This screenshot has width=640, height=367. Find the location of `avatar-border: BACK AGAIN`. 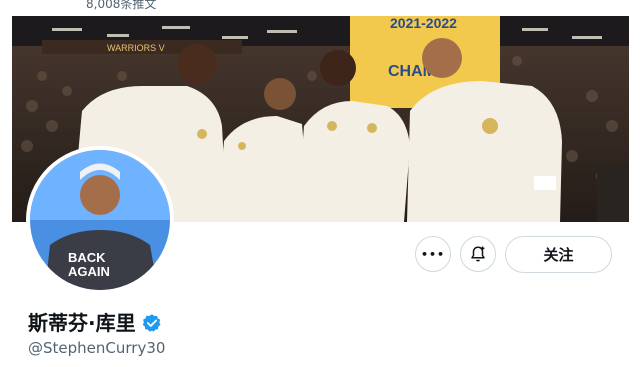

avatar-border: BACK AGAIN is located at coordinates (100, 220).